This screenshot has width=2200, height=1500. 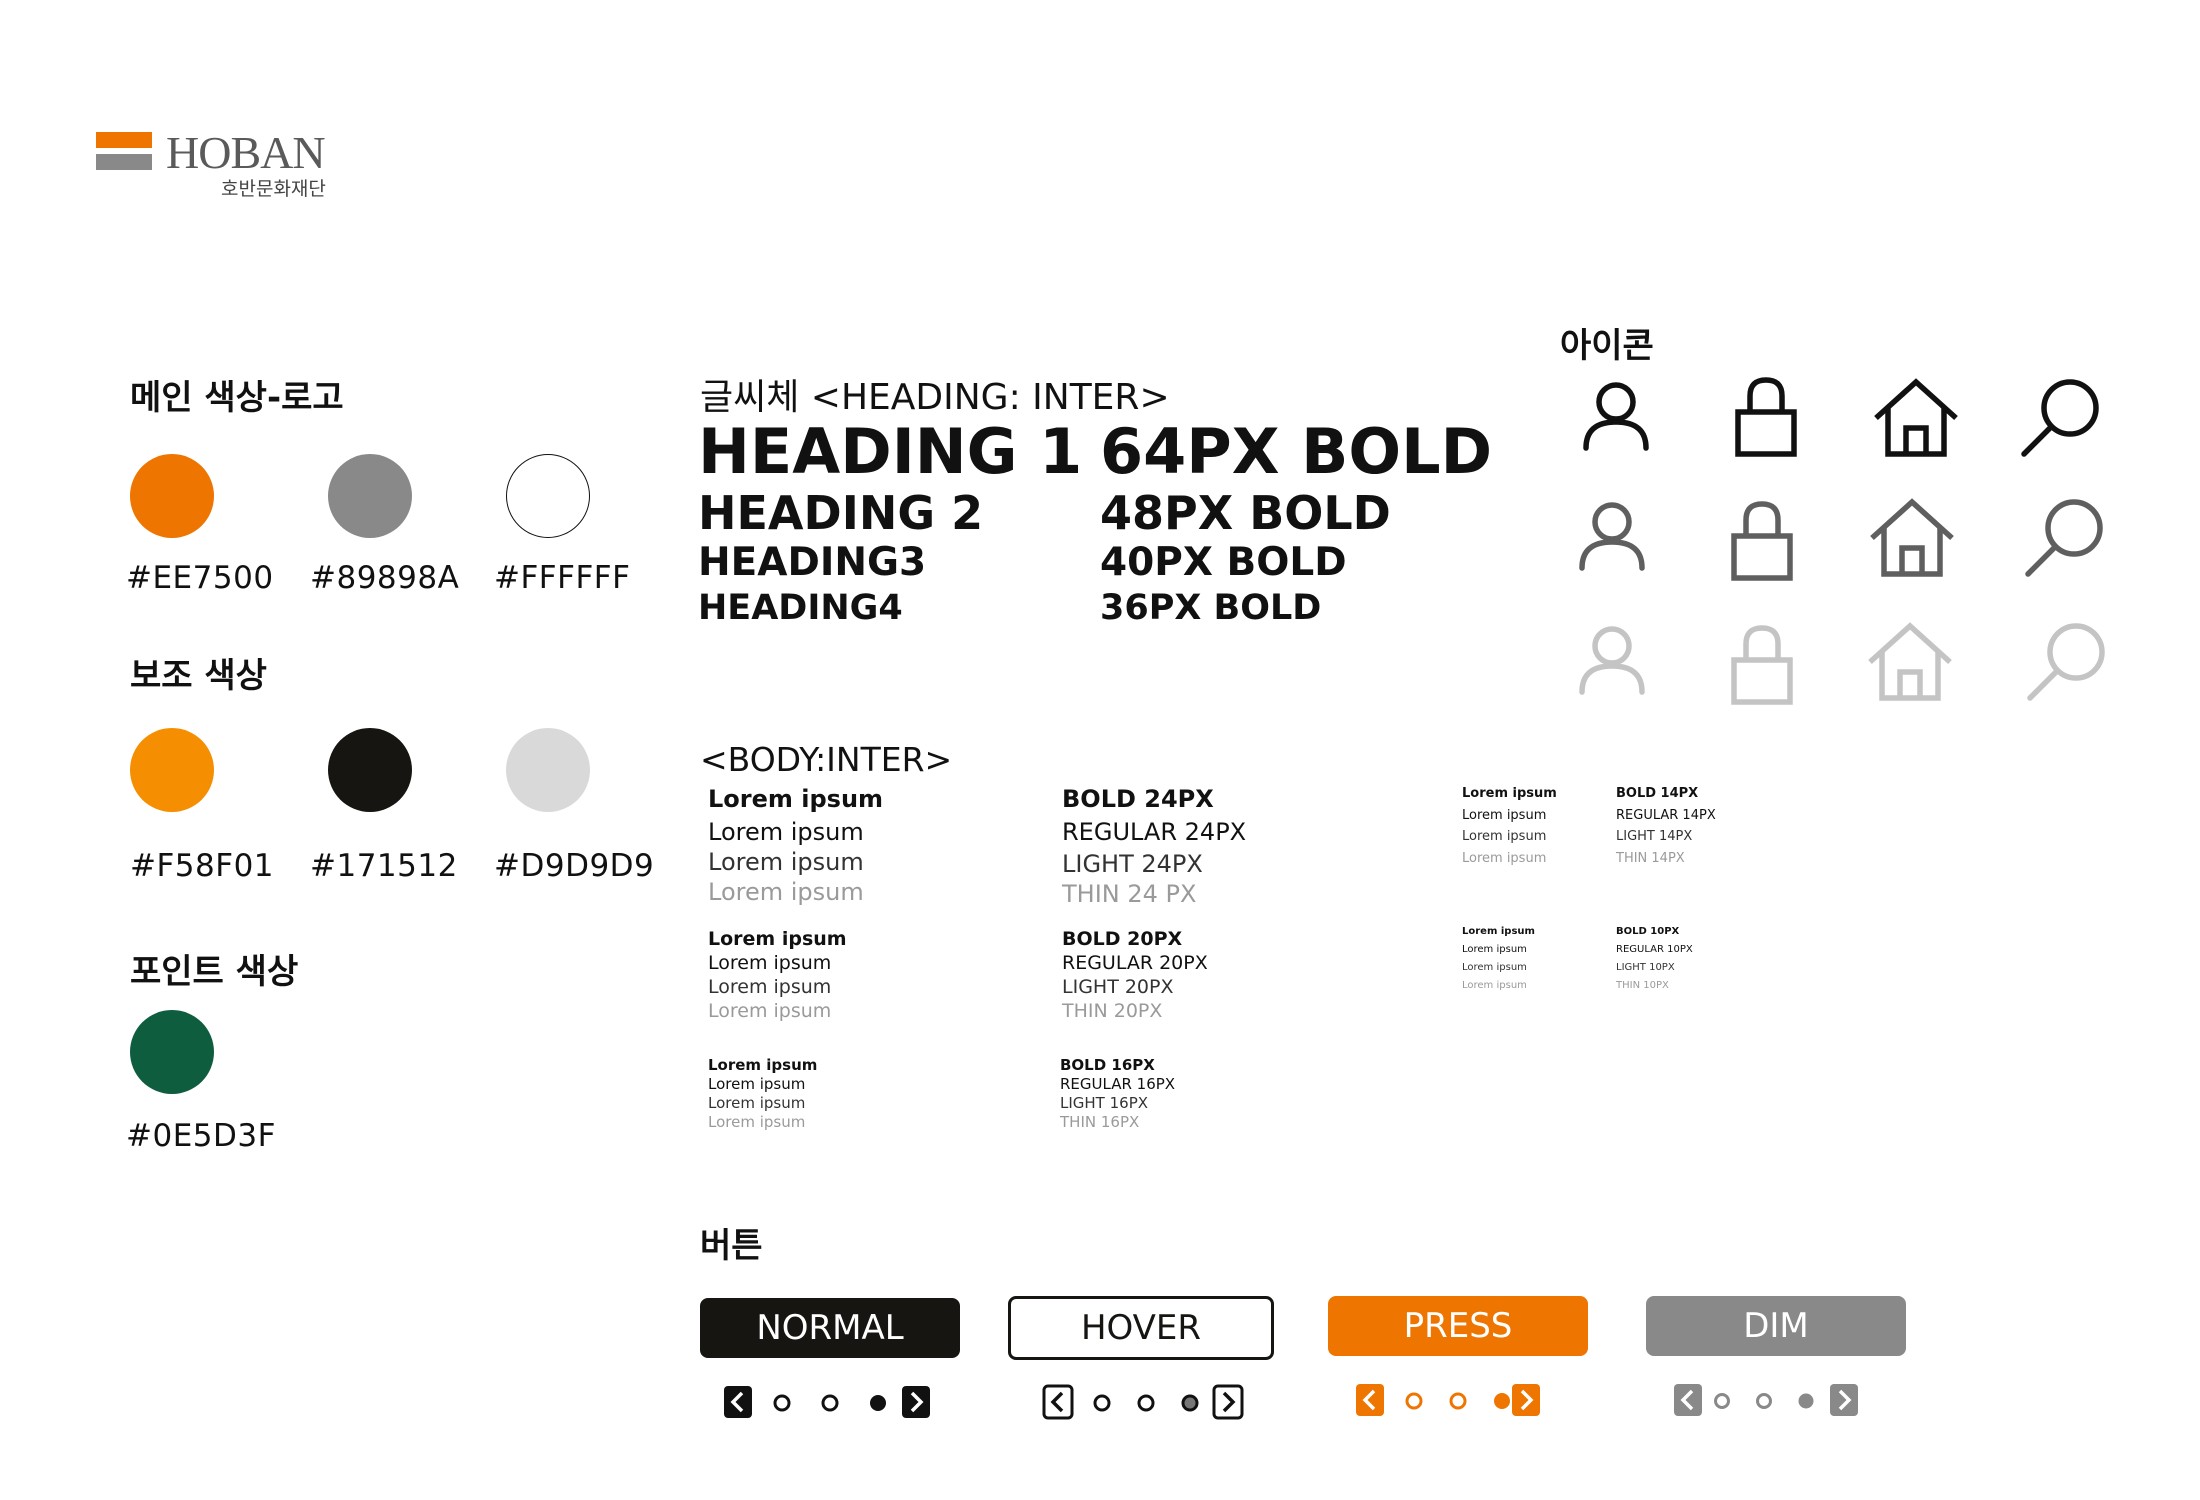 What do you see at coordinates (1141, 1328) in the screenshot?
I see `hover-button: HOVER` at bounding box center [1141, 1328].